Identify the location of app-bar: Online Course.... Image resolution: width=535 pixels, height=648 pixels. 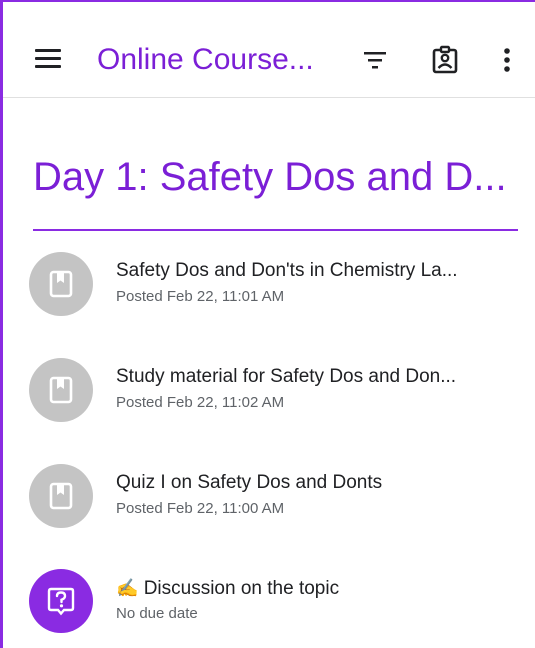
(269, 50).